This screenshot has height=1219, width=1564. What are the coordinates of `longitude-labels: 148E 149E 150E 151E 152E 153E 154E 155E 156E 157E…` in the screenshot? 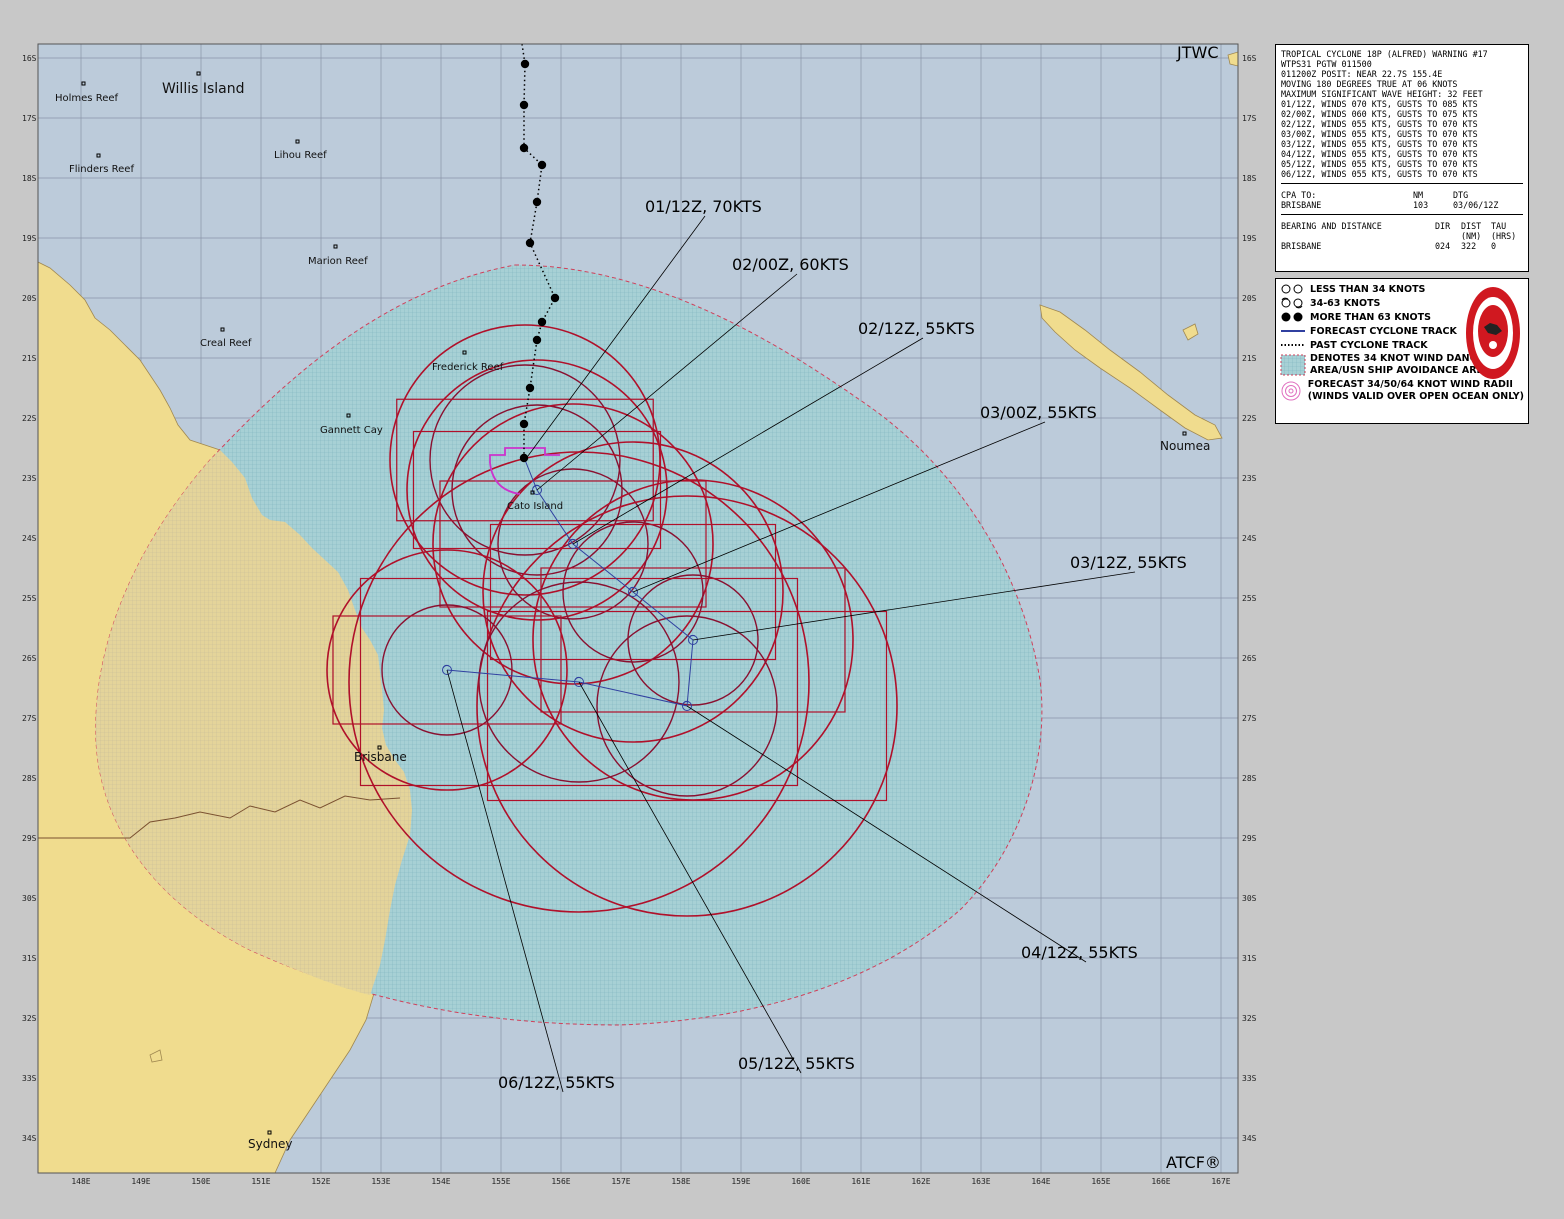 It's located at (650, 1181).